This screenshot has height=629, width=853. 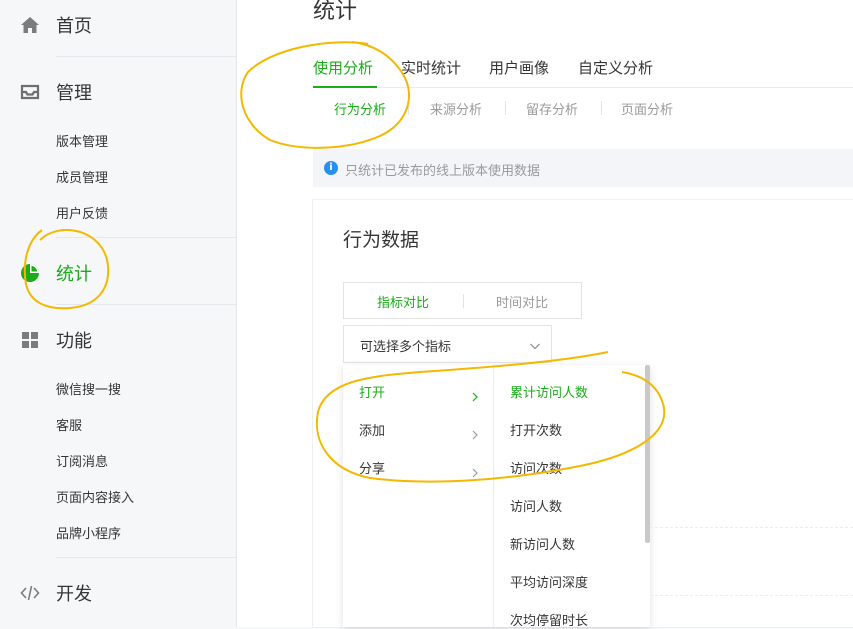 What do you see at coordinates (443, 171) in the screenshot?
I see `notice-text: 只统计已发布的线上版本使用数据` at bounding box center [443, 171].